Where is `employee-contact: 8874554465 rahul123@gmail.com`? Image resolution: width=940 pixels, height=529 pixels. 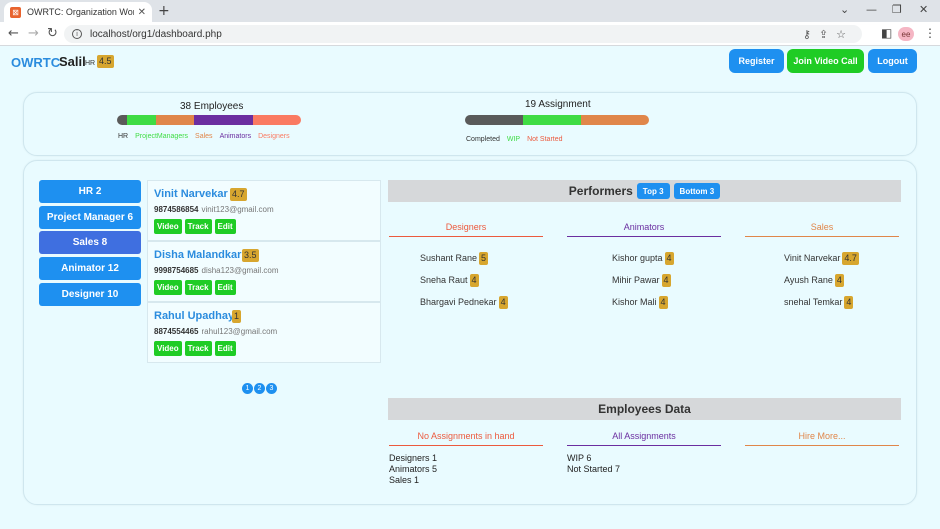
employee-contact: 8874554465 rahul123@gmail.com is located at coordinates (215, 331).